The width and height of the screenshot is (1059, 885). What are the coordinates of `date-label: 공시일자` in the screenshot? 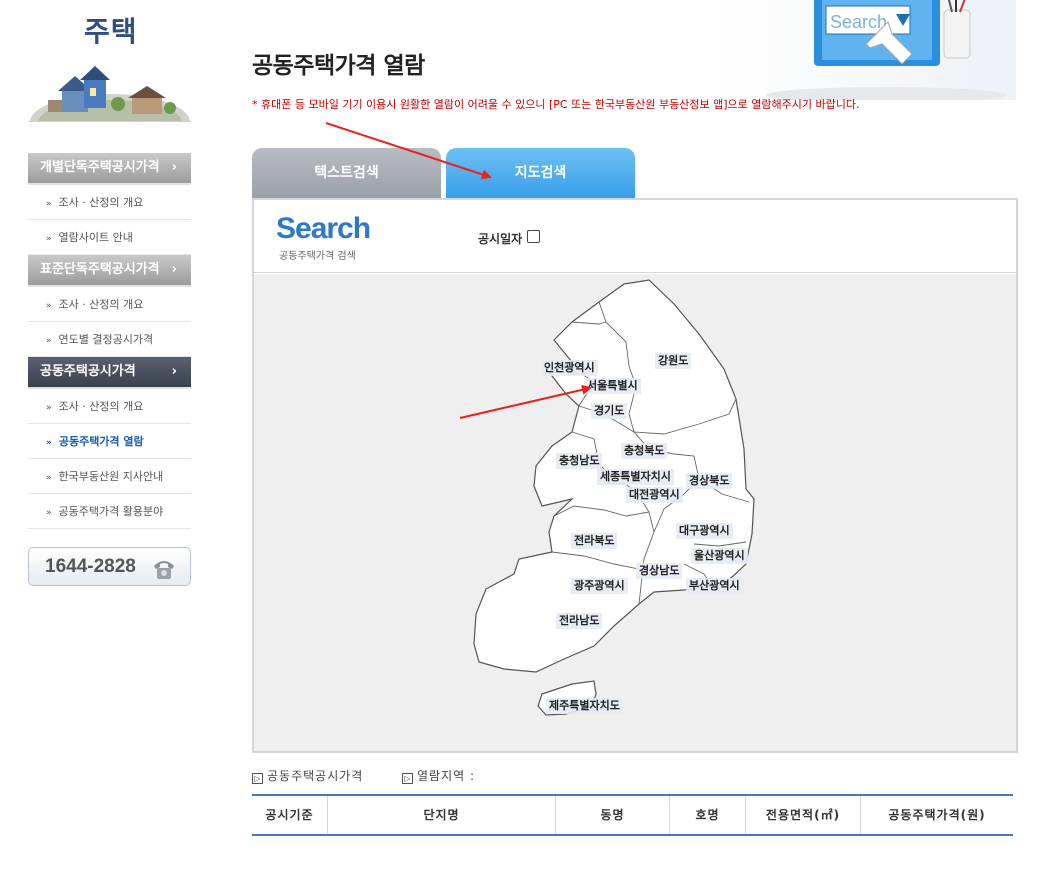 It's located at (500, 239).